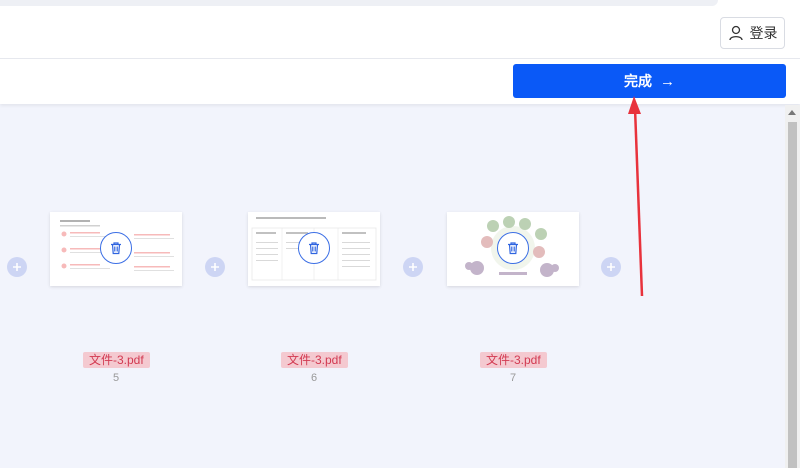 This screenshot has height=468, width=800. What do you see at coordinates (314, 378) in the screenshot?
I see `page-number: 6` at bounding box center [314, 378].